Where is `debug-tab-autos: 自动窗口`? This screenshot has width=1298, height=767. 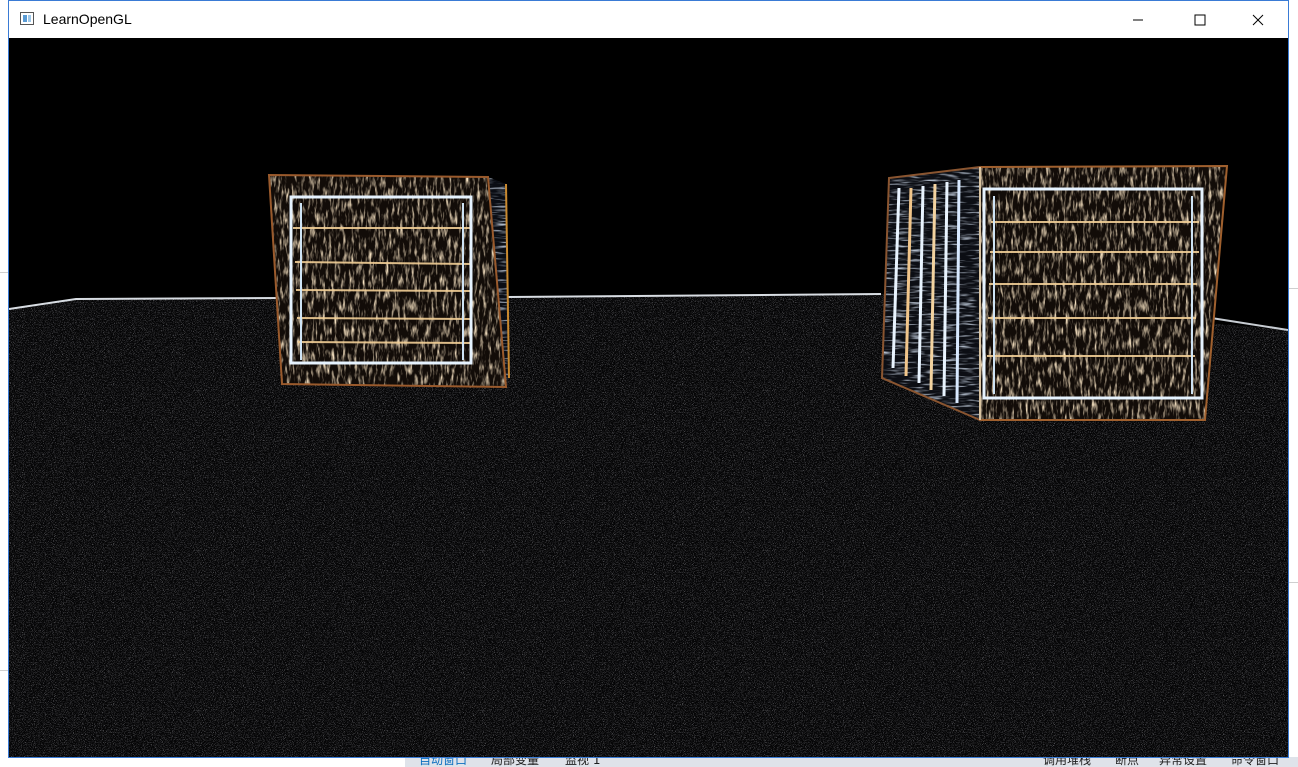
debug-tab-autos: 自动窗口 is located at coordinates (443, 762).